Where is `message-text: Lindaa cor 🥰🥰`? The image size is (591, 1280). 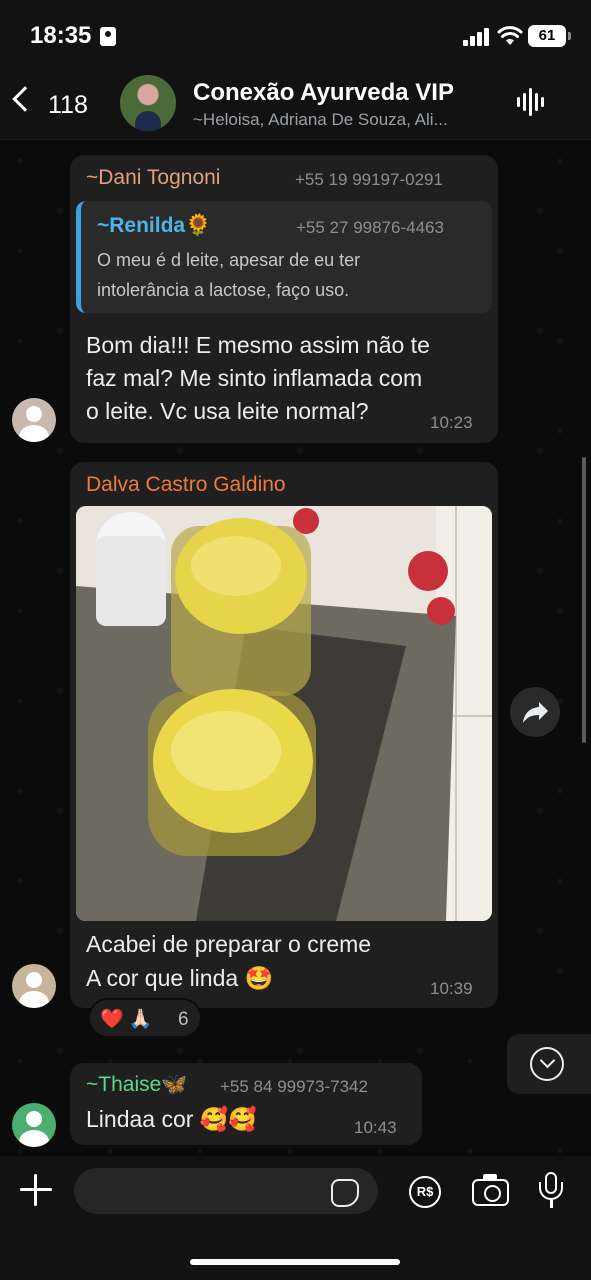 message-text: Lindaa cor 🥰🥰 is located at coordinates (172, 1119).